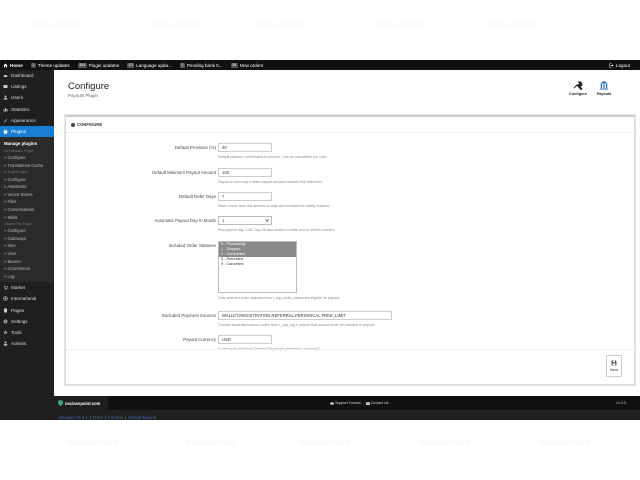  What do you see at coordinates (27, 131) in the screenshot?
I see `sidebar-item-plugins: Plugins` at bounding box center [27, 131].